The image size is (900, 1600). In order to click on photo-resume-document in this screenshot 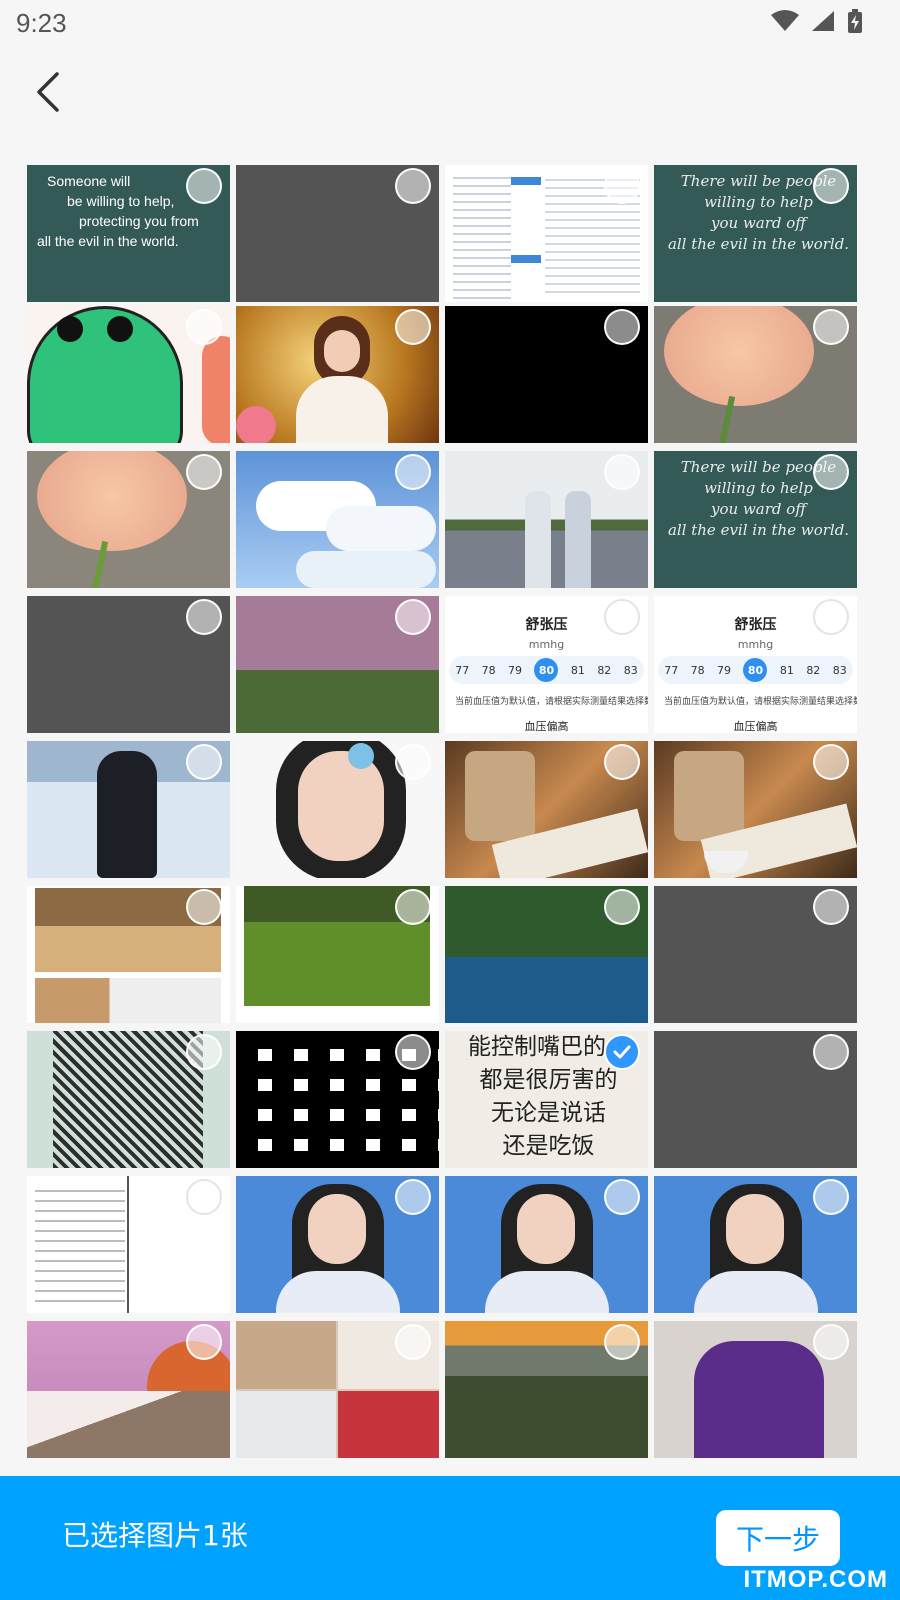, I will do `click(546, 233)`.